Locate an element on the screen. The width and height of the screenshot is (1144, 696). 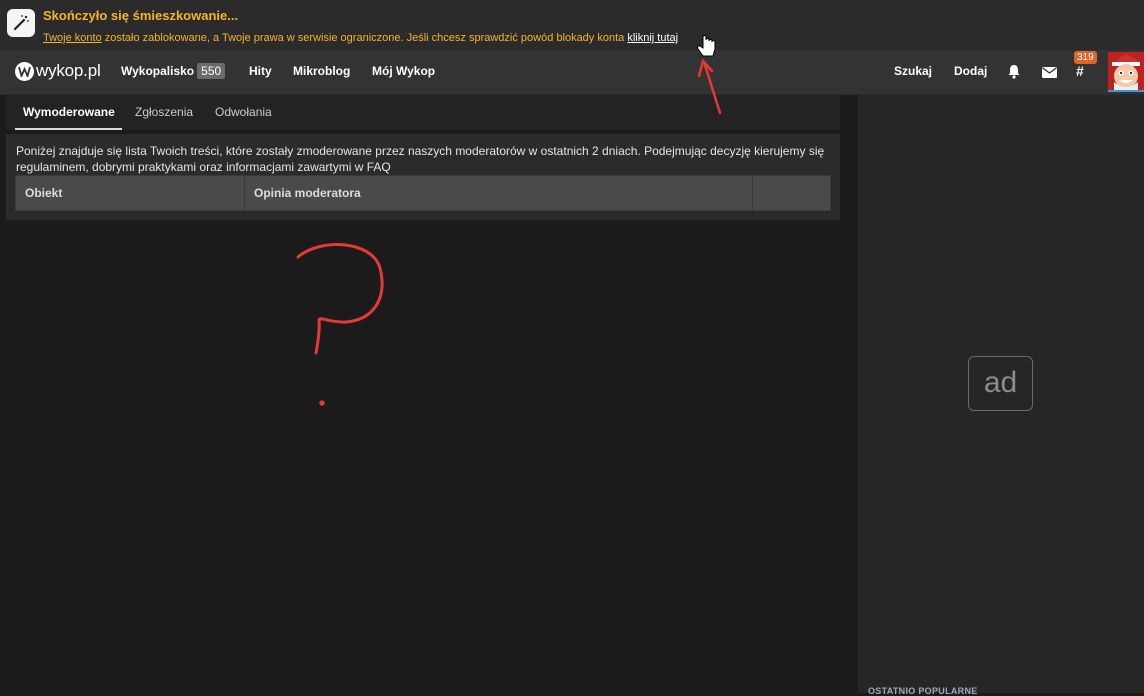
column-obiekt: Obiekt is located at coordinates (130, 193).